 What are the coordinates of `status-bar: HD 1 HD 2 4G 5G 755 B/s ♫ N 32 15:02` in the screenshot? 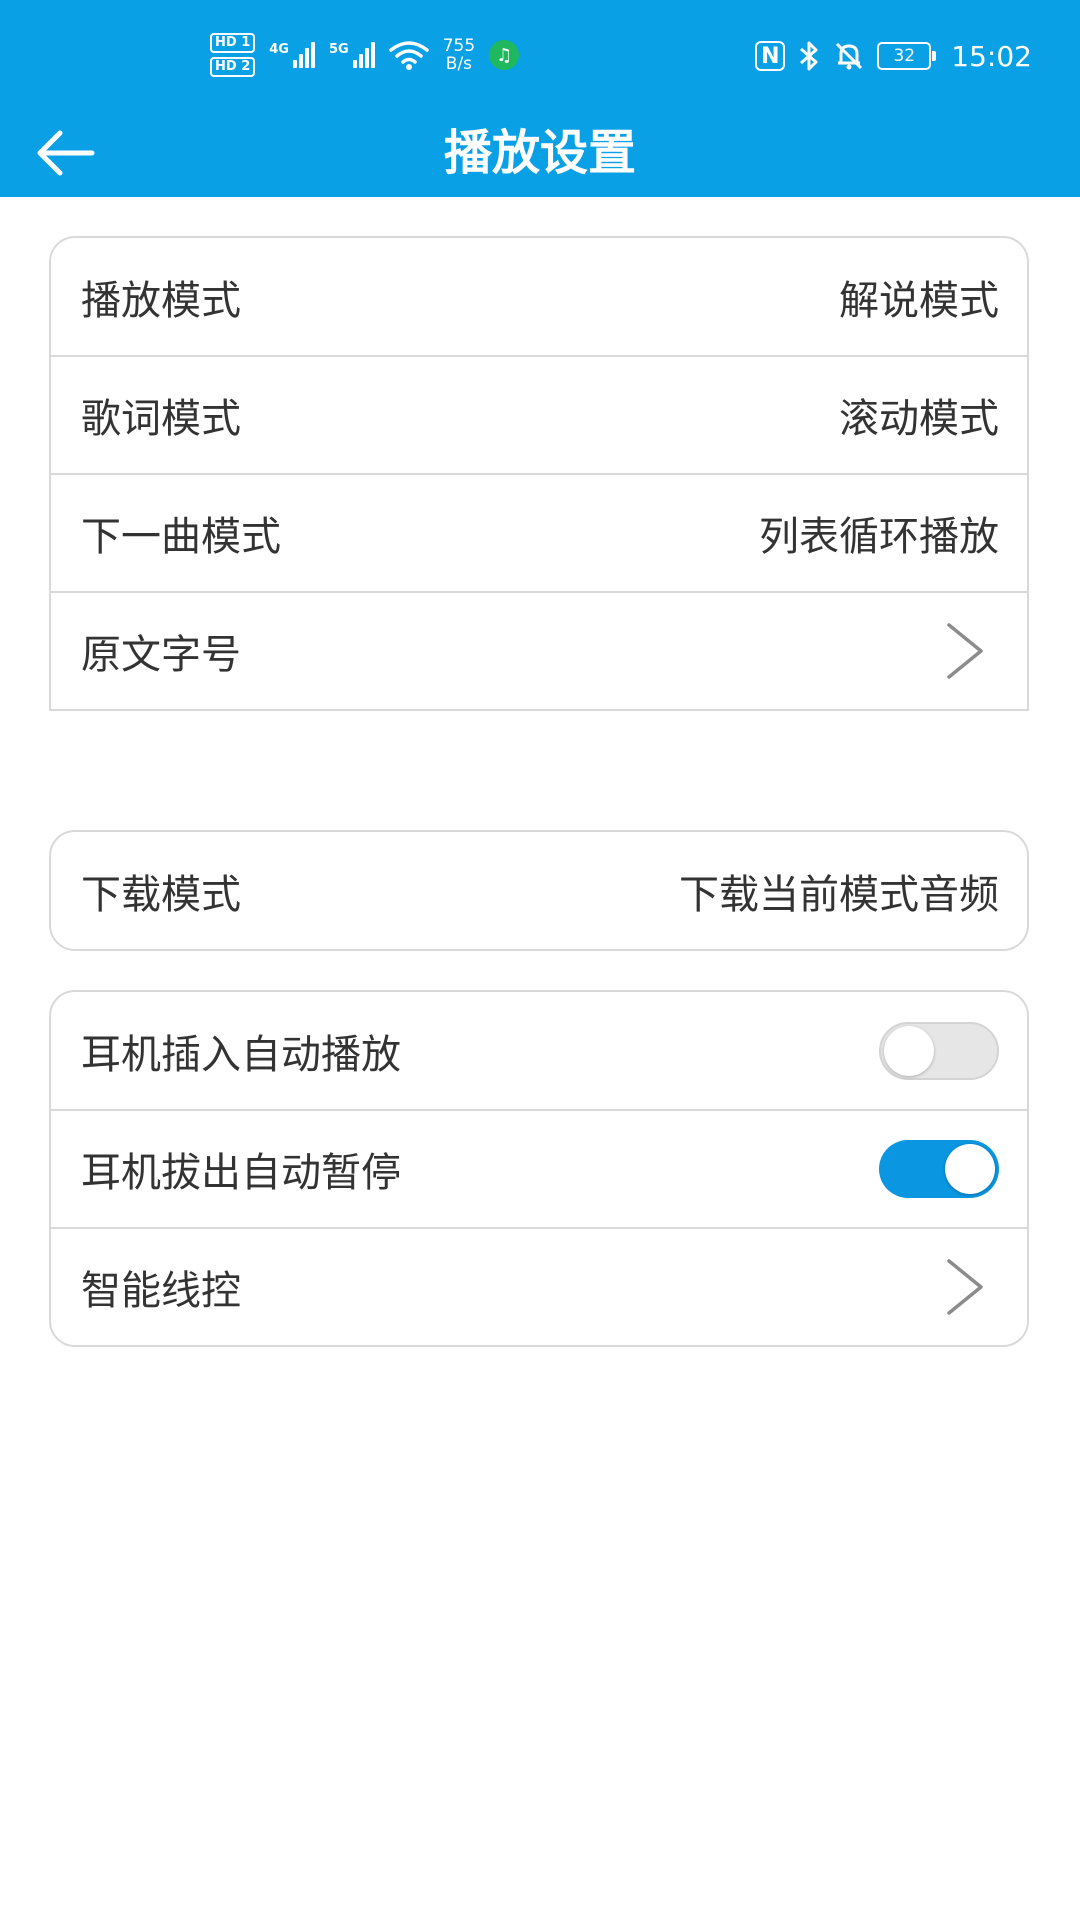 It's located at (540, 55).